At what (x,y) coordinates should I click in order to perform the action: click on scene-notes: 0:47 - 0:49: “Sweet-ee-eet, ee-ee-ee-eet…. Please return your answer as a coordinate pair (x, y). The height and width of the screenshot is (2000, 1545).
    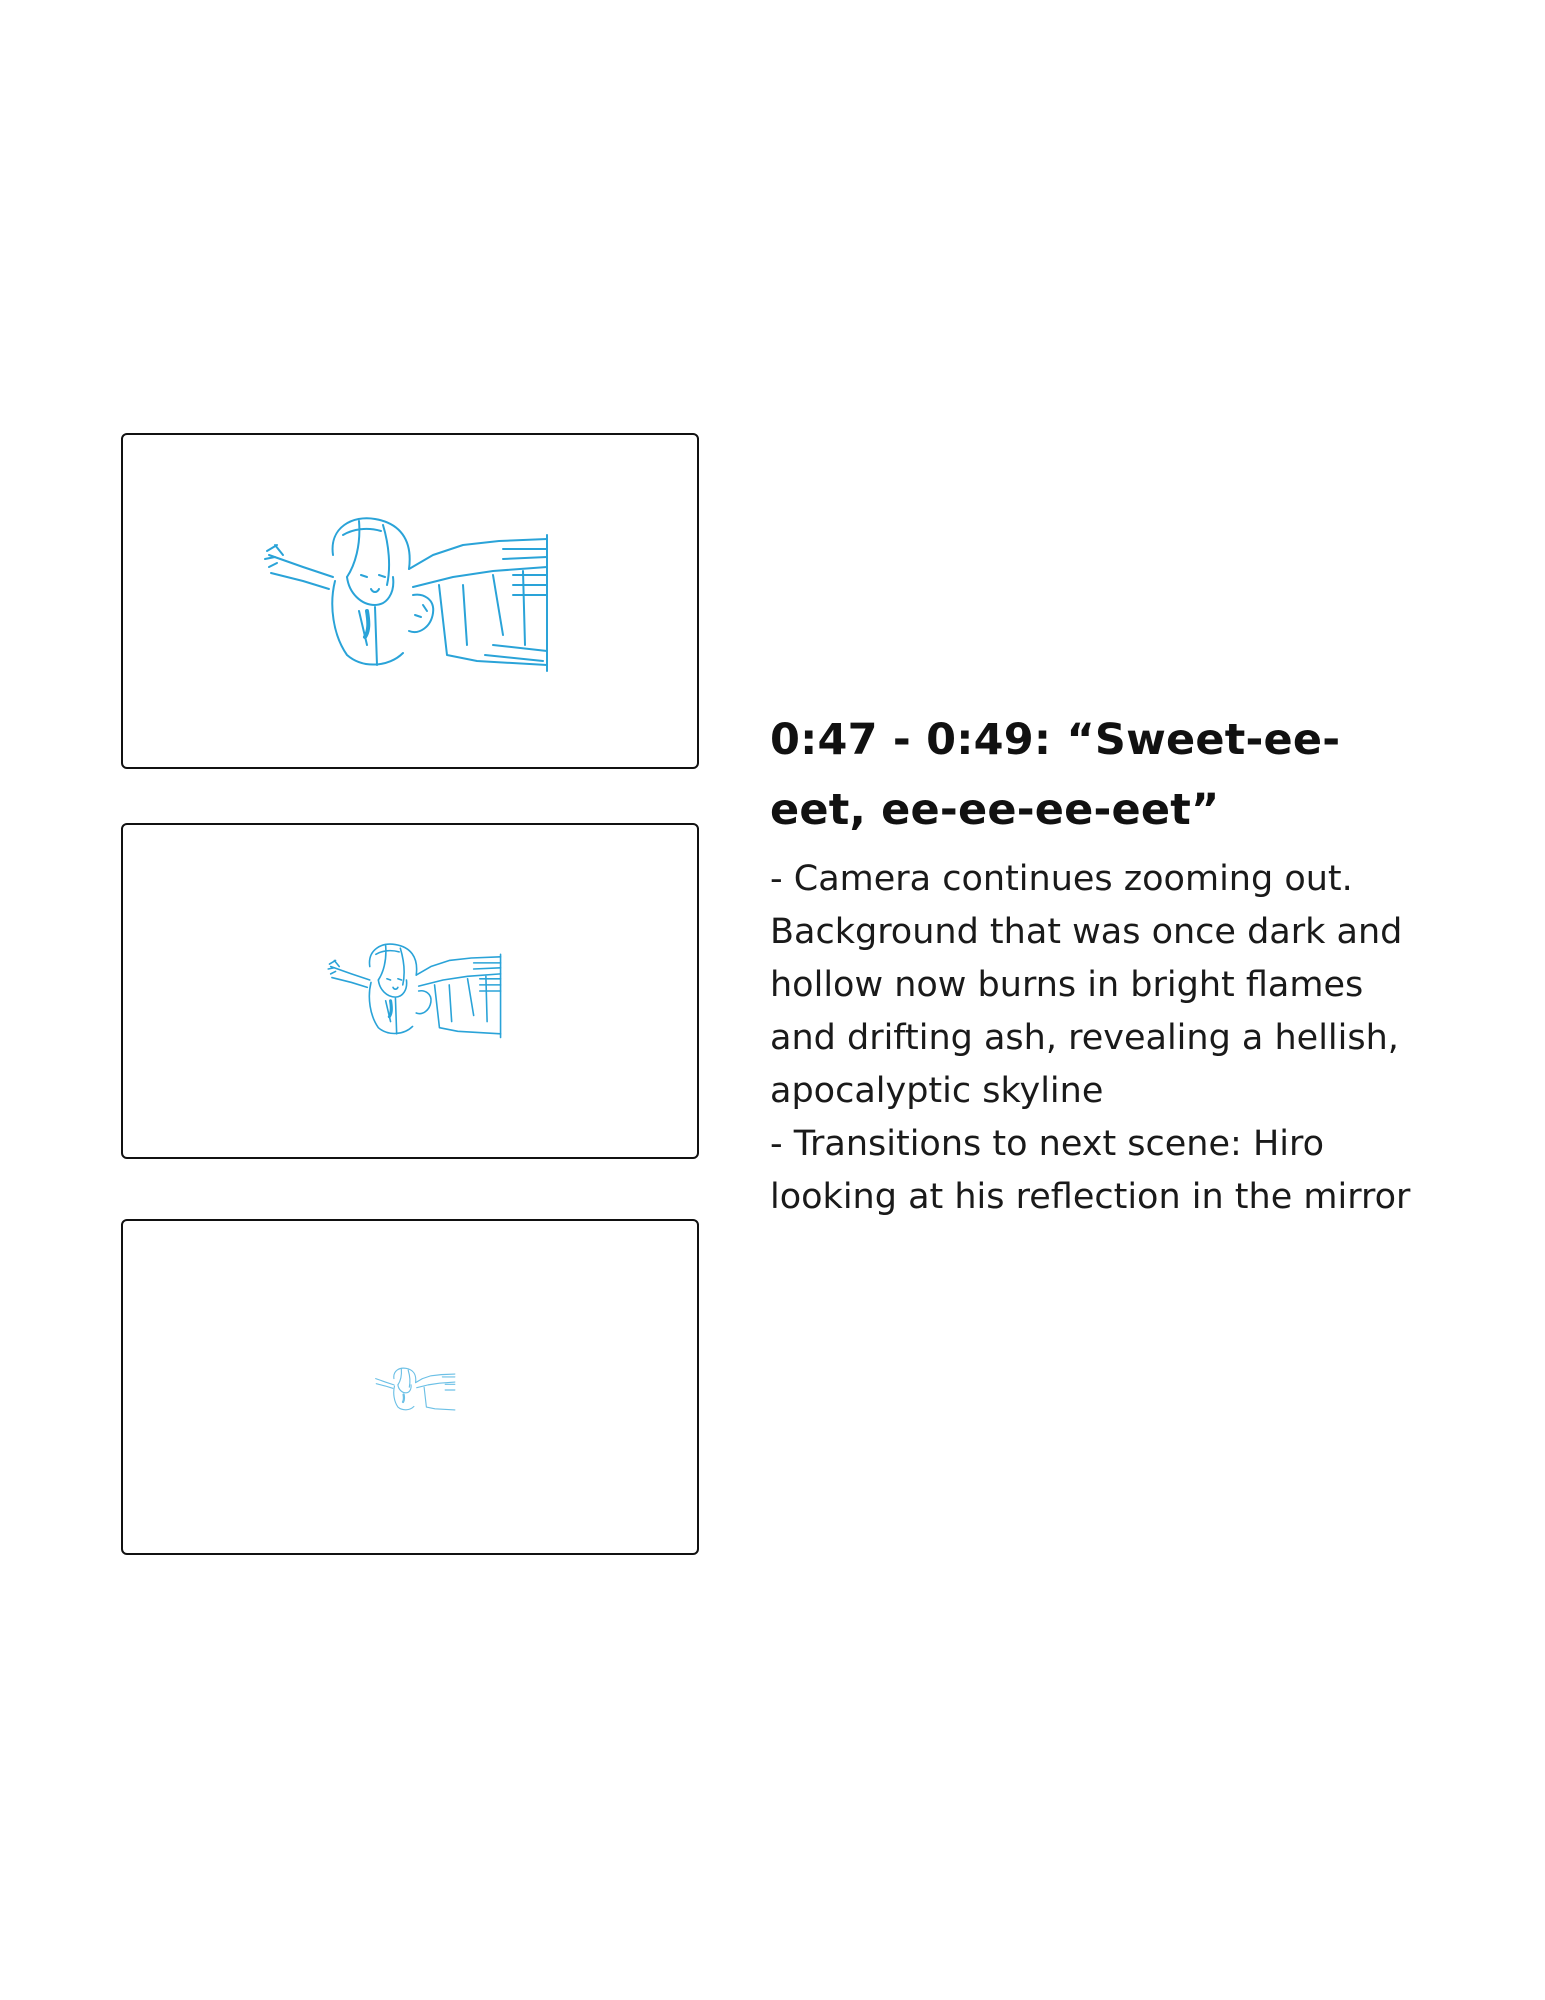
    Looking at the image, I should click on (1095, 964).